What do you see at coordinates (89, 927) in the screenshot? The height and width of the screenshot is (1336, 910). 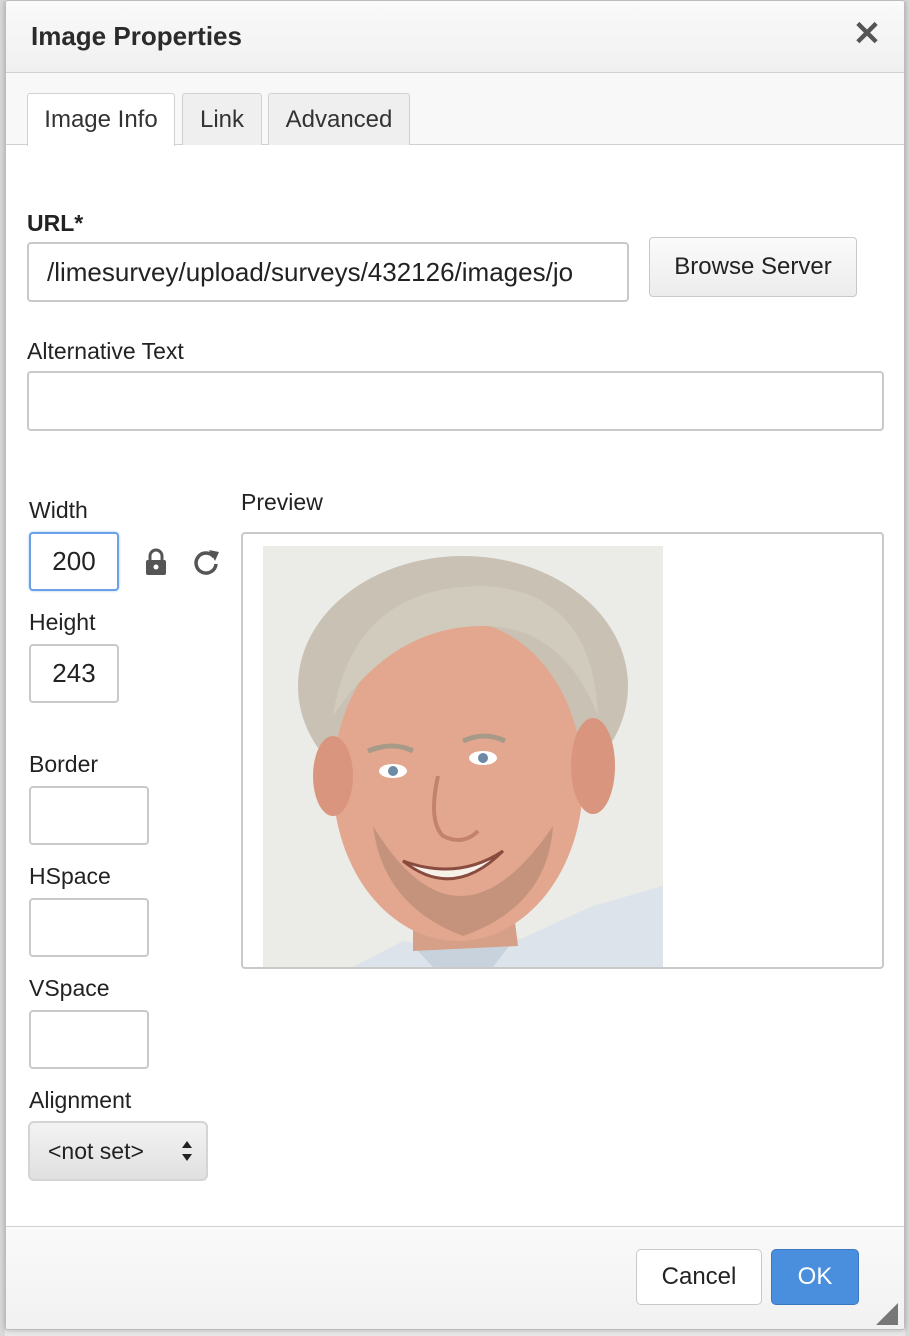 I see `hspace-input` at bounding box center [89, 927].